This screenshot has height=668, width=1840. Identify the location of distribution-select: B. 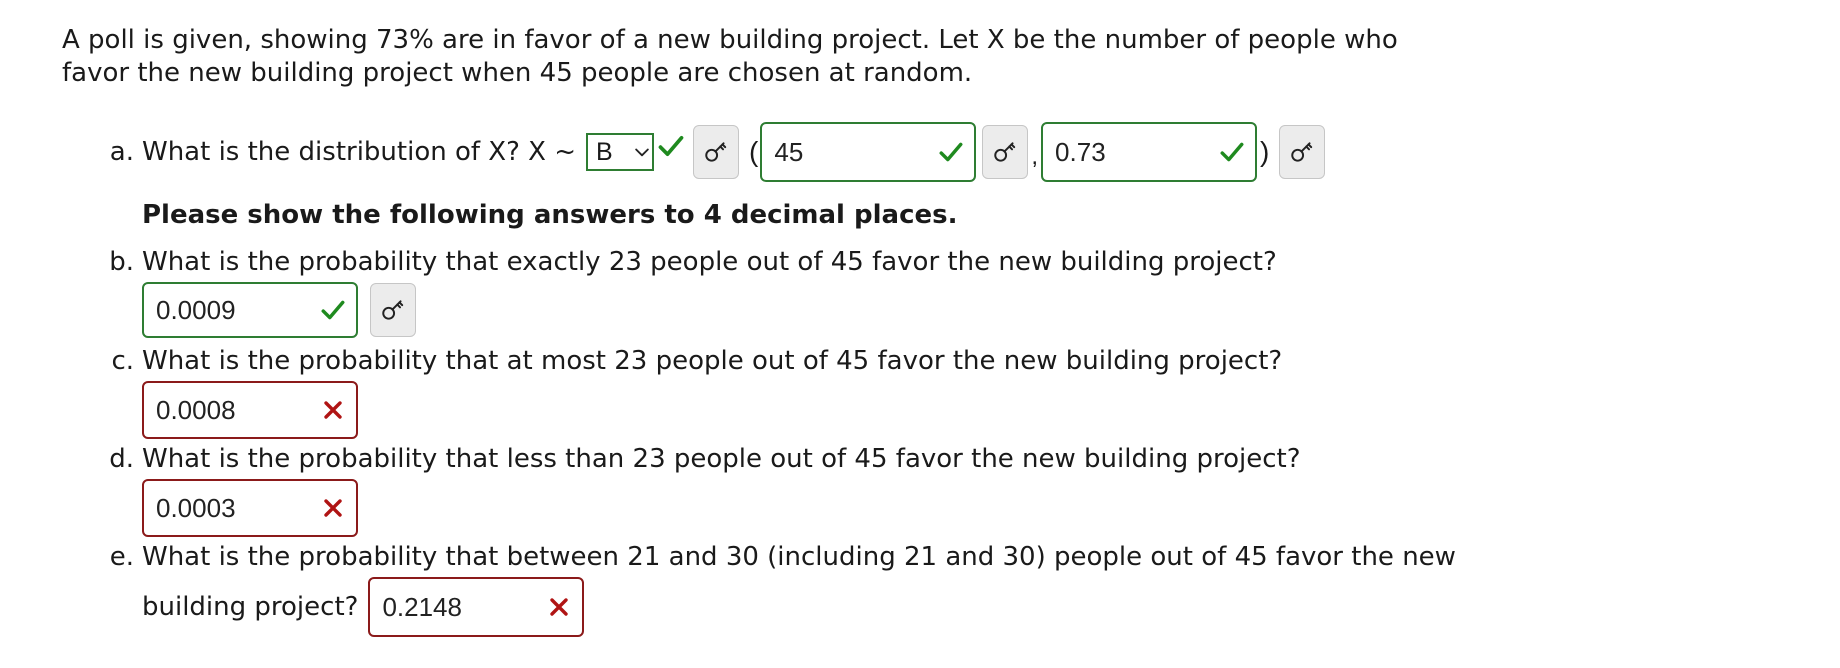
(620, 152).